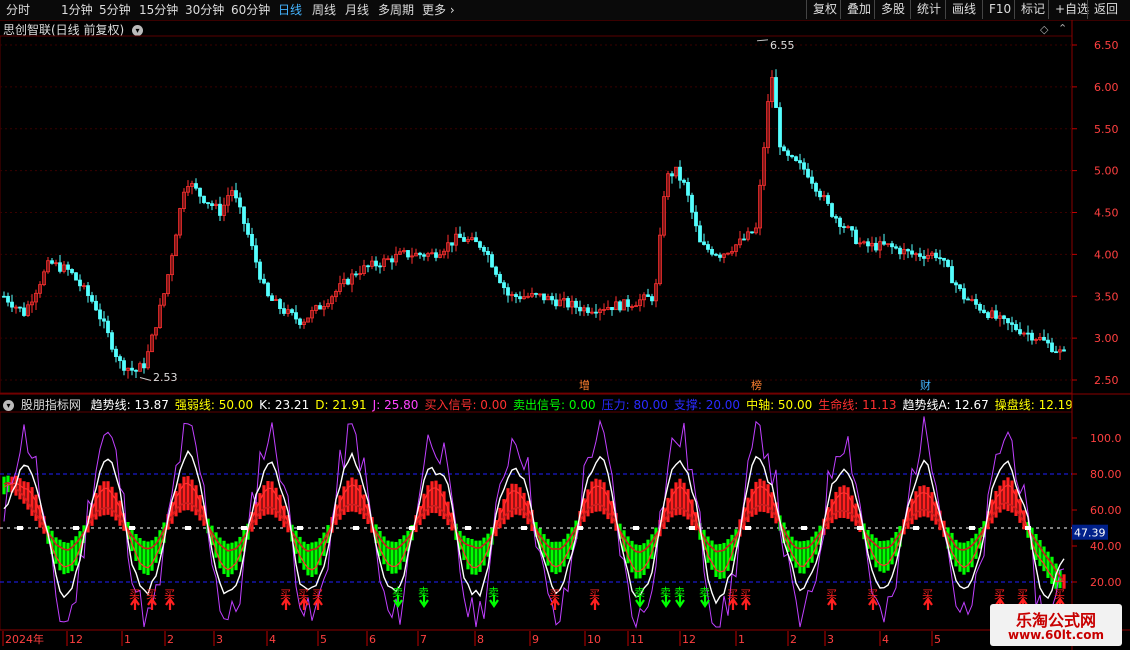  I want to click on price-axis-label: 4.00, so click(1106, 254).